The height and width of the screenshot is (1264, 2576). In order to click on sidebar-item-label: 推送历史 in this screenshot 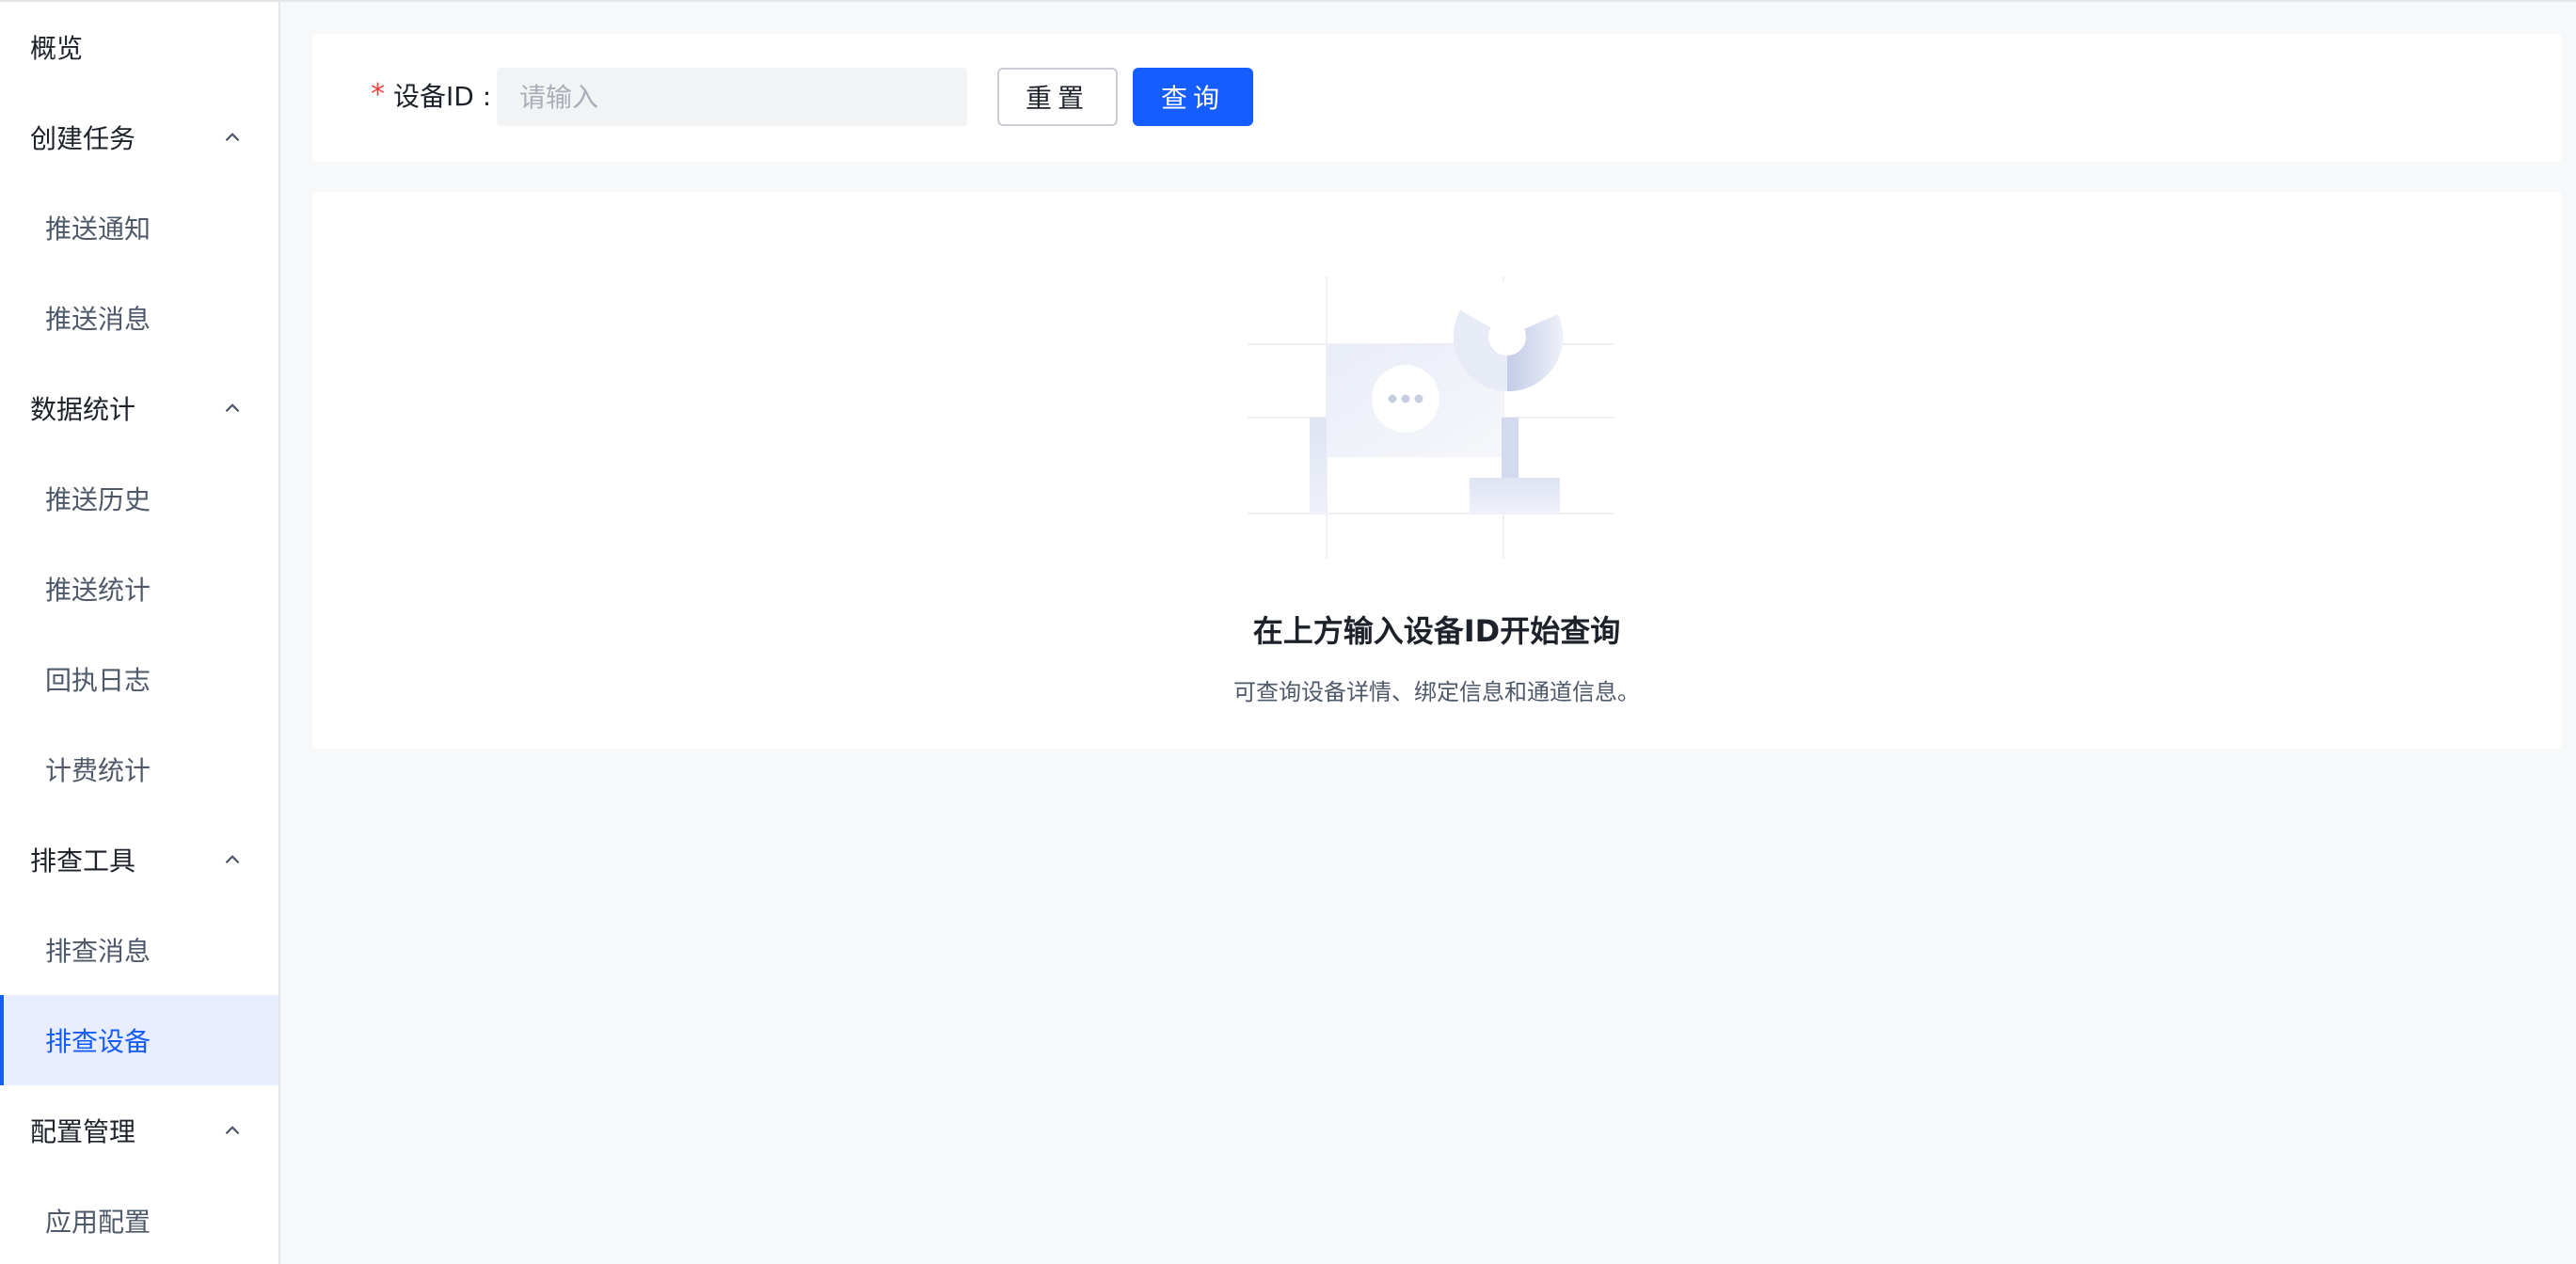, I will do `click(98, 499)`.